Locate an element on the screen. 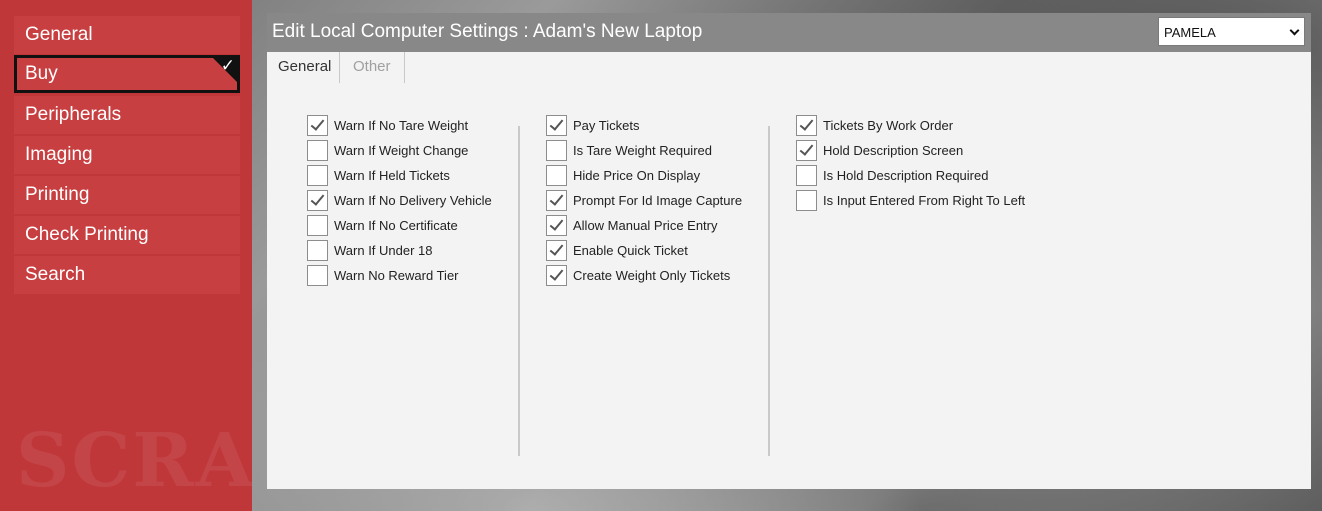 This screenshot has width=1322, height=511. checkbox-row: Warn If No Delivery Vehicle is located at coordinates (399, 200).